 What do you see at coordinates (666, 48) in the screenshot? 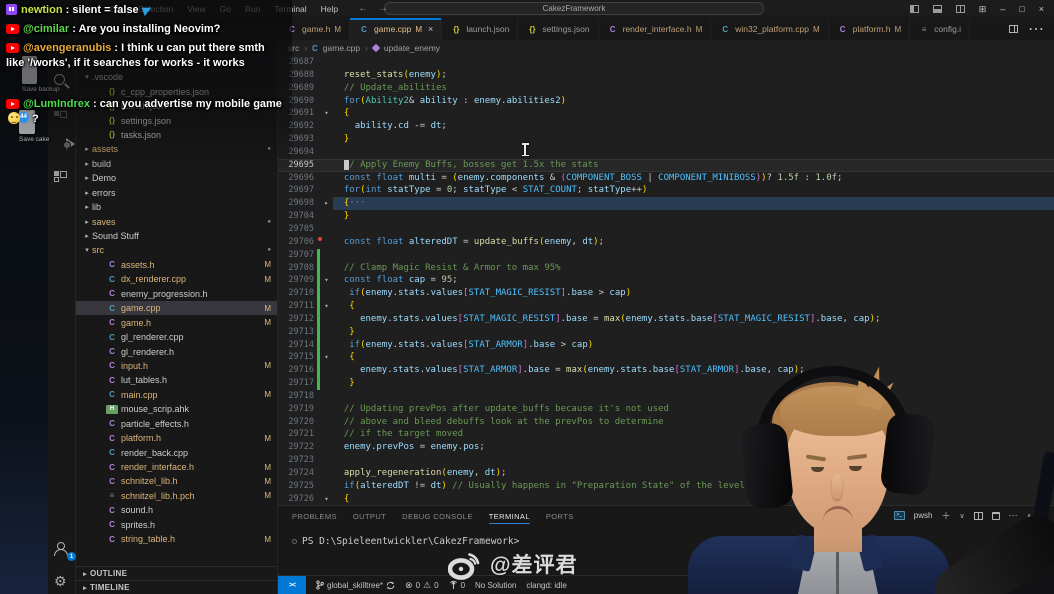
I see `breadcrumb: src › C game.cpp › update_enemy` at bounding box center [666, 48].